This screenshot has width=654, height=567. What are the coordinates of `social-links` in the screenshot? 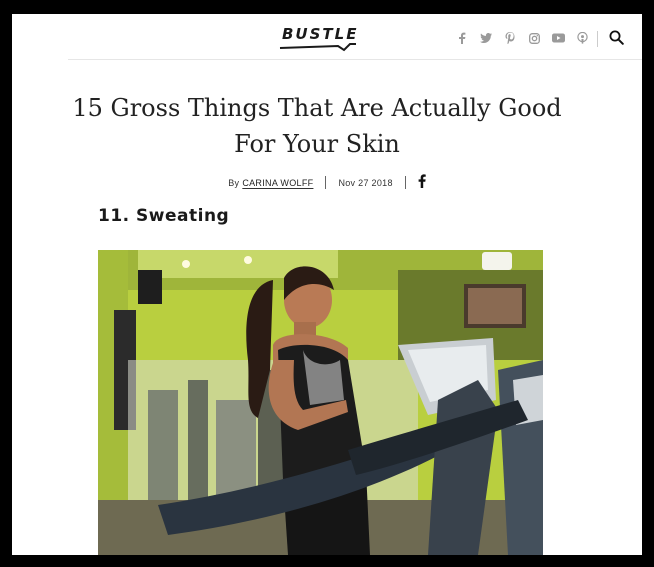 It's located at (522, 38).